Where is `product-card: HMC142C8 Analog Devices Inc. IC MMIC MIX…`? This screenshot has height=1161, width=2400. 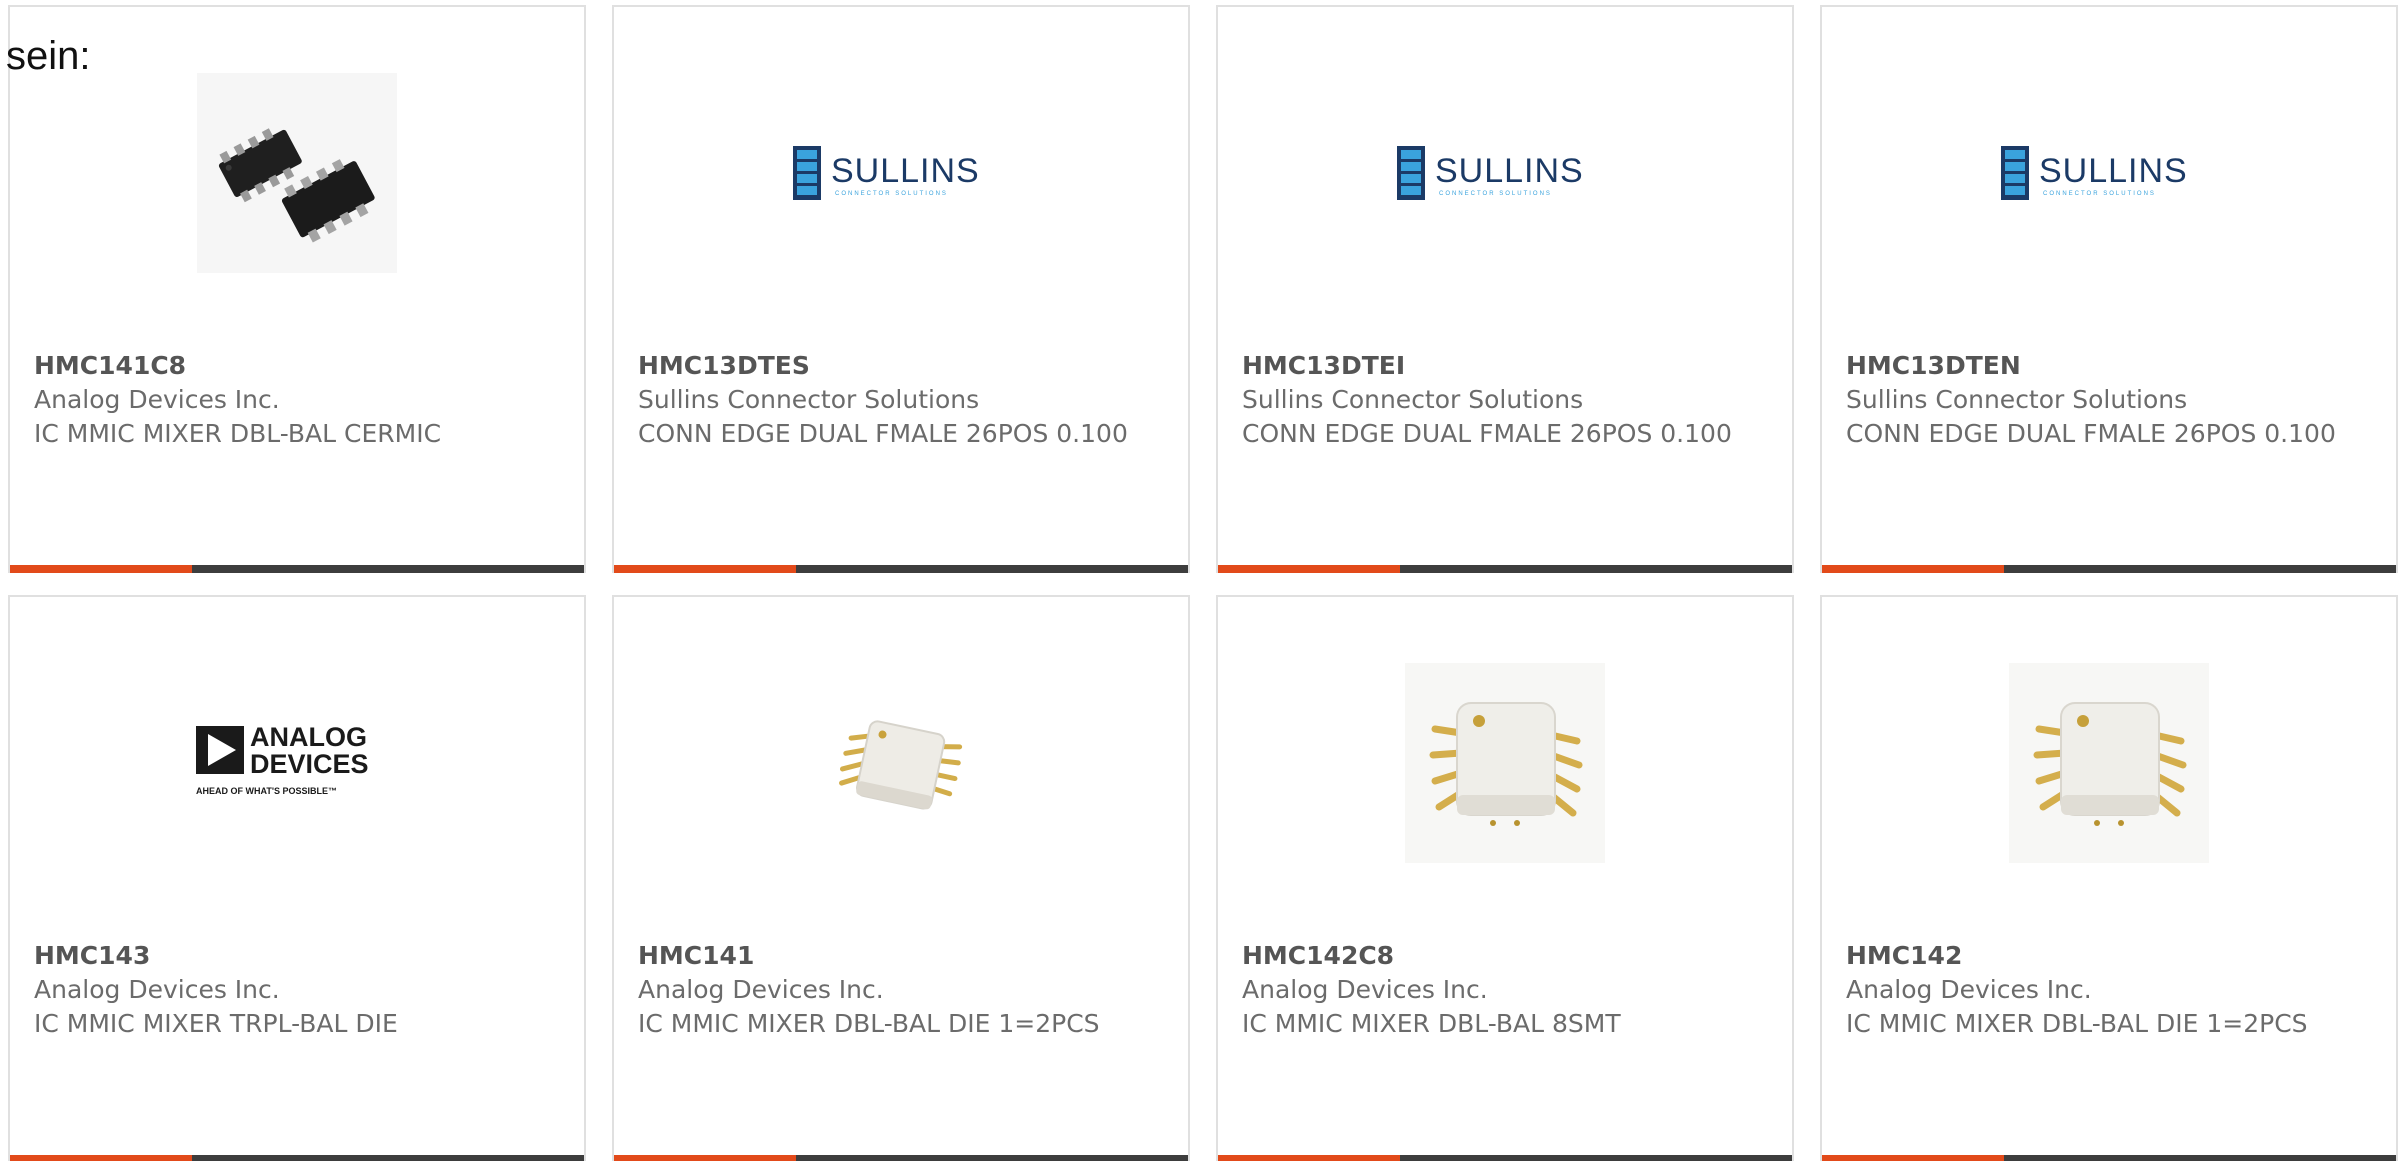
product-card: HMC142C8 Analog Devices Inc. IC MMIC MIX… is located at coordinates (1505, 878).